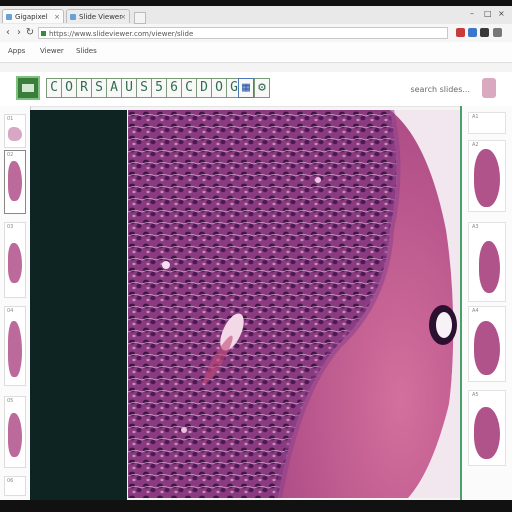  What do you see at coordinates (16, 51) in the screenshot?
I see `bookmark-item: Apps` at bounding box center [16, 51].